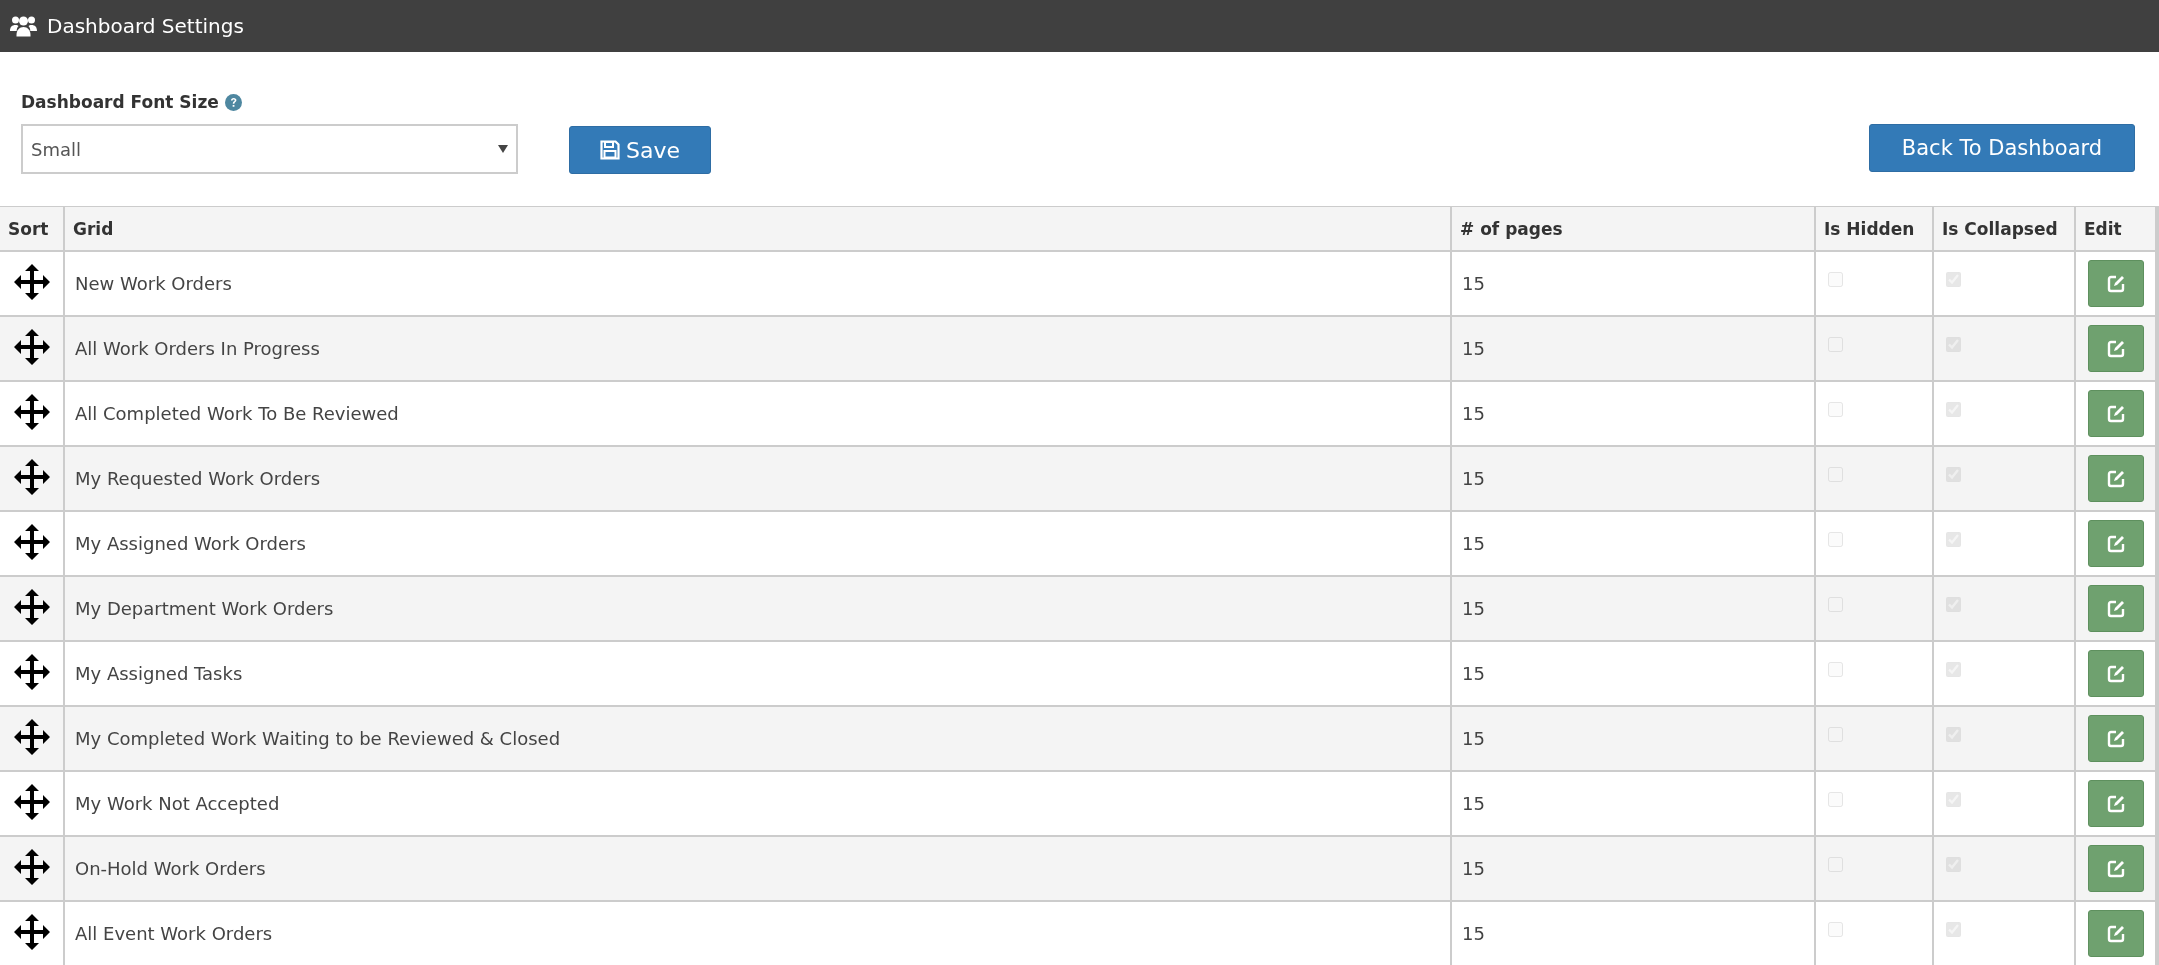 The image size is (2159, 965). Describe the element at coordinates (197, 348) in the screenshot. I see `grid-name: All Work Orders In Progress` at that location.